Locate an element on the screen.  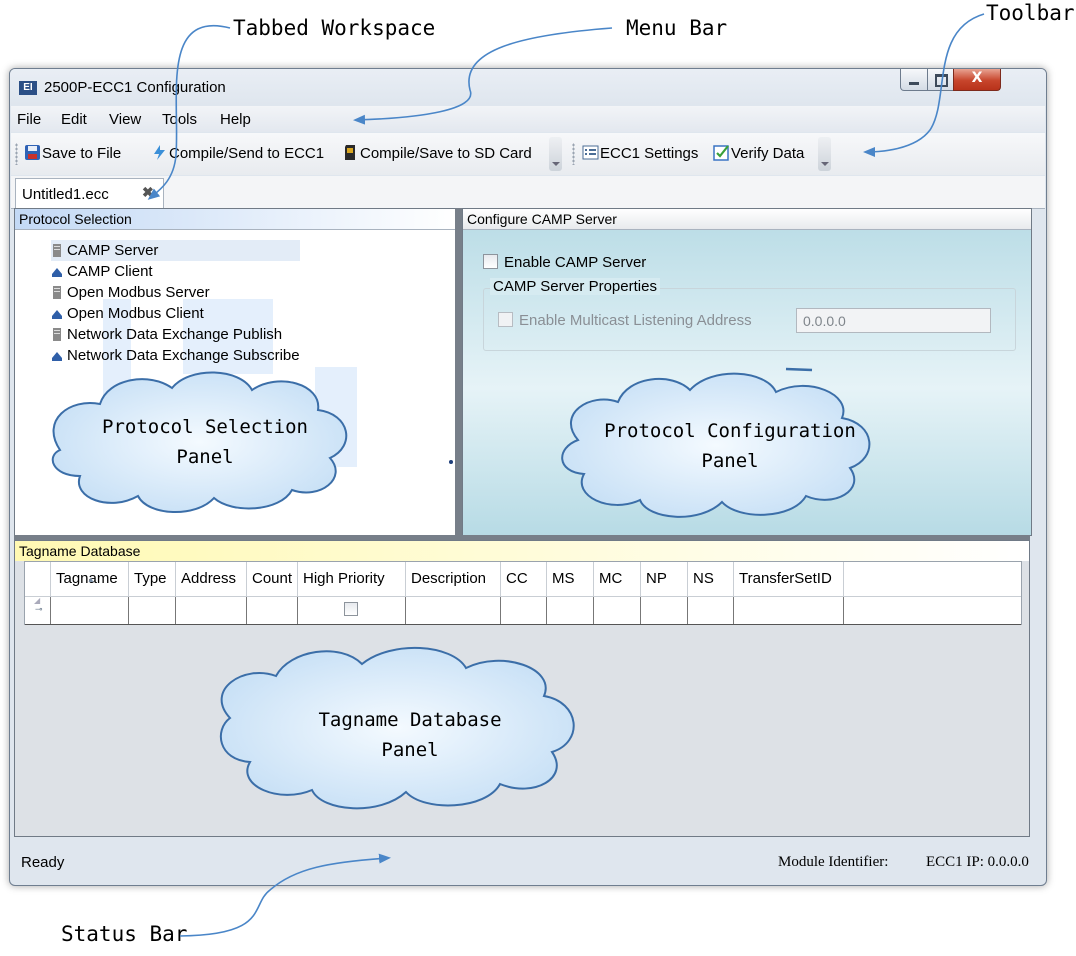
watermark-bar is located at coordinates (336, 417).